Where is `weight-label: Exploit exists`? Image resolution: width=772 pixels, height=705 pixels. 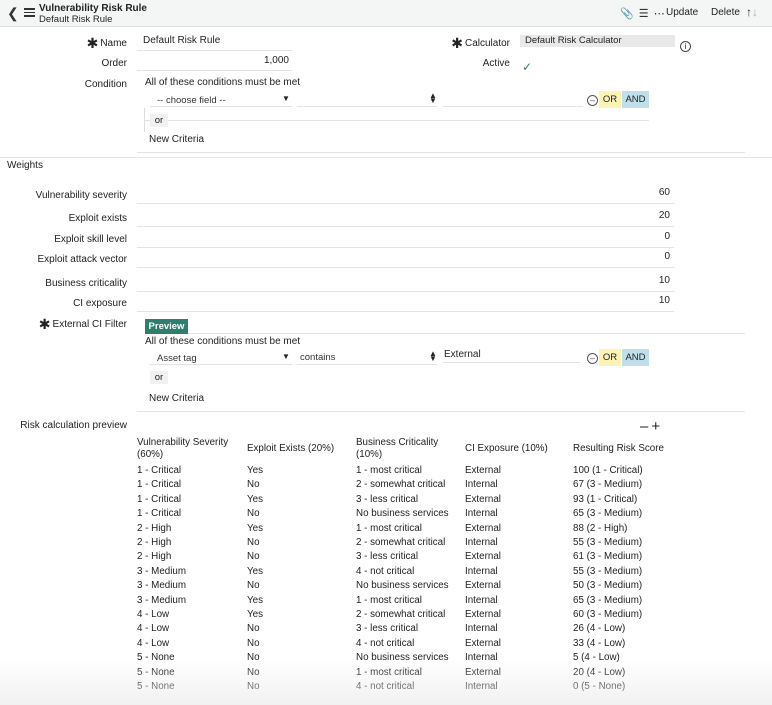
weight-label: Exploit exists is located at coordinates (97, 218).